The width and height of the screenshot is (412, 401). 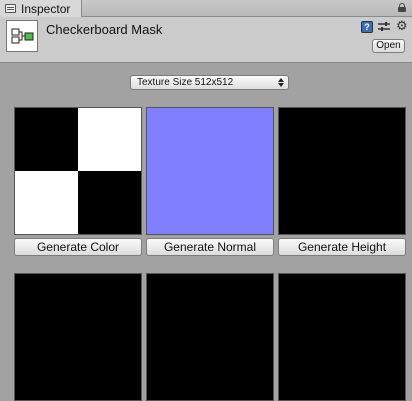 I want to click on tab-inspector: Inspector, so click(x=41, y=8).